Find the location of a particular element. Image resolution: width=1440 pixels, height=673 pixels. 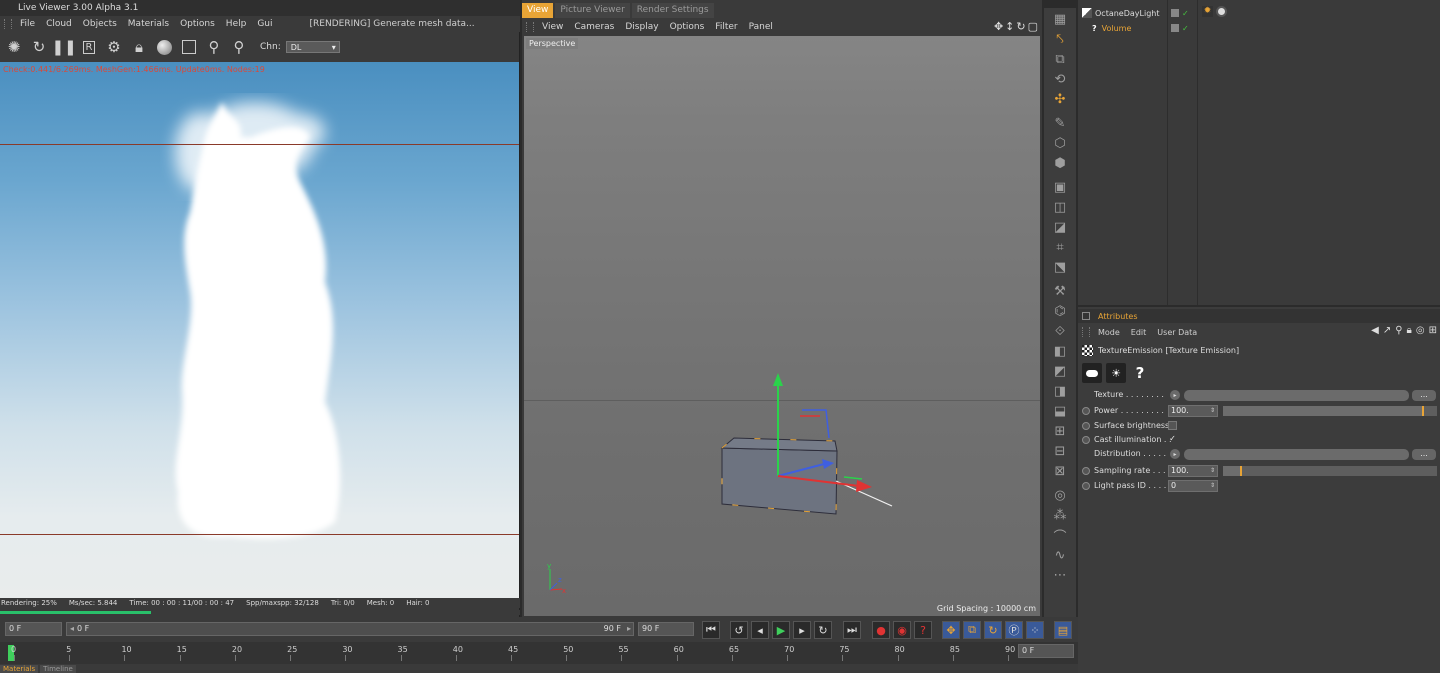

power-anim-radio is located at coordinates (1086, 411).